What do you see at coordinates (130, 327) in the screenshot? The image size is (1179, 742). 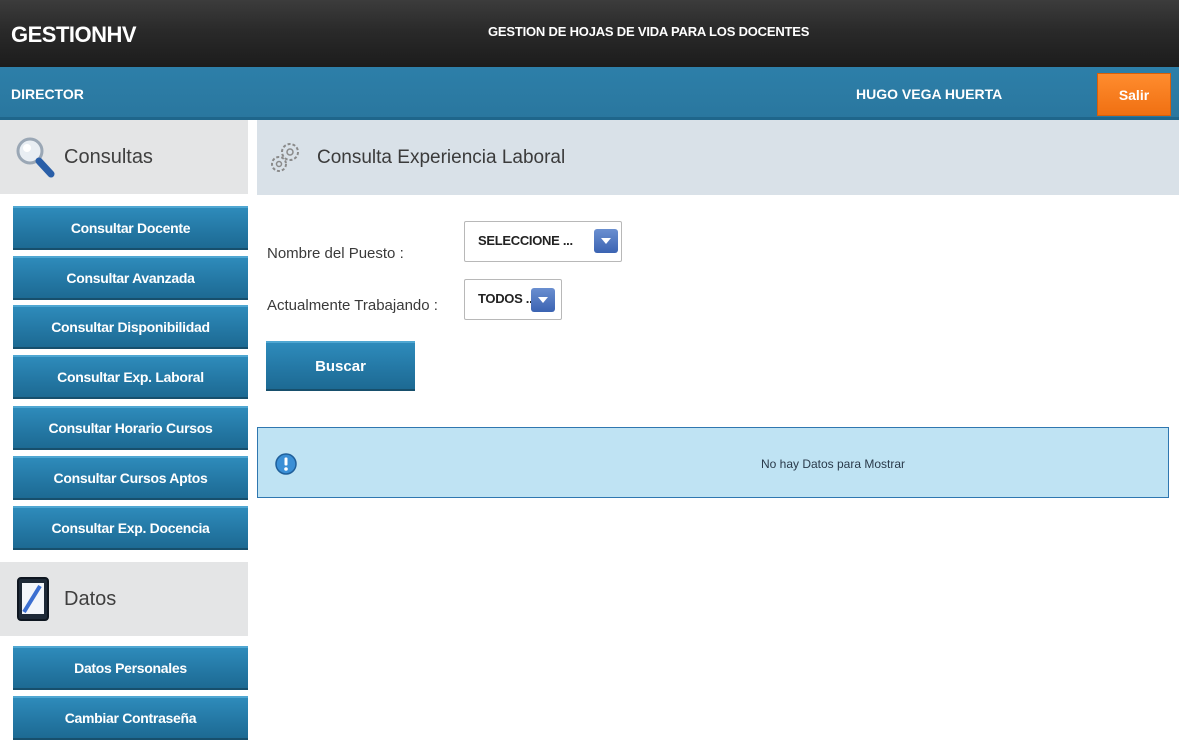 I see `sidebar-item-consultar-disponibilidad: Consultar Disponibilidad` at bounding box center [130, 327].